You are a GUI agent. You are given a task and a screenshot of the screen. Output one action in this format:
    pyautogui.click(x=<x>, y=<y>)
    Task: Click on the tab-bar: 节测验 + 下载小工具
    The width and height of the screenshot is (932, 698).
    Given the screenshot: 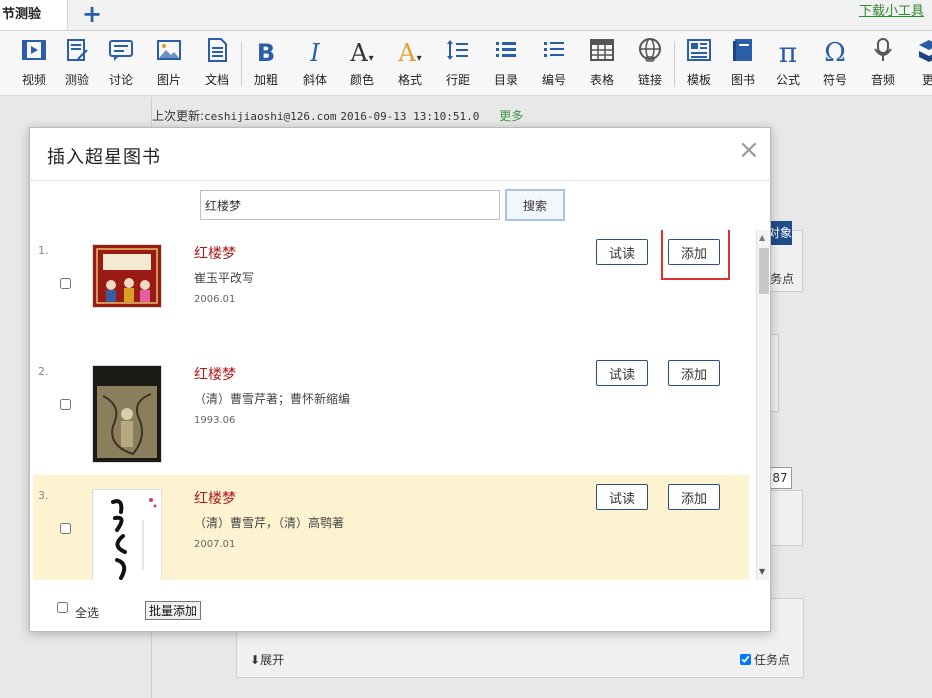 What is the action you would take?
    pyautogui.click(x=466, y=15)
    